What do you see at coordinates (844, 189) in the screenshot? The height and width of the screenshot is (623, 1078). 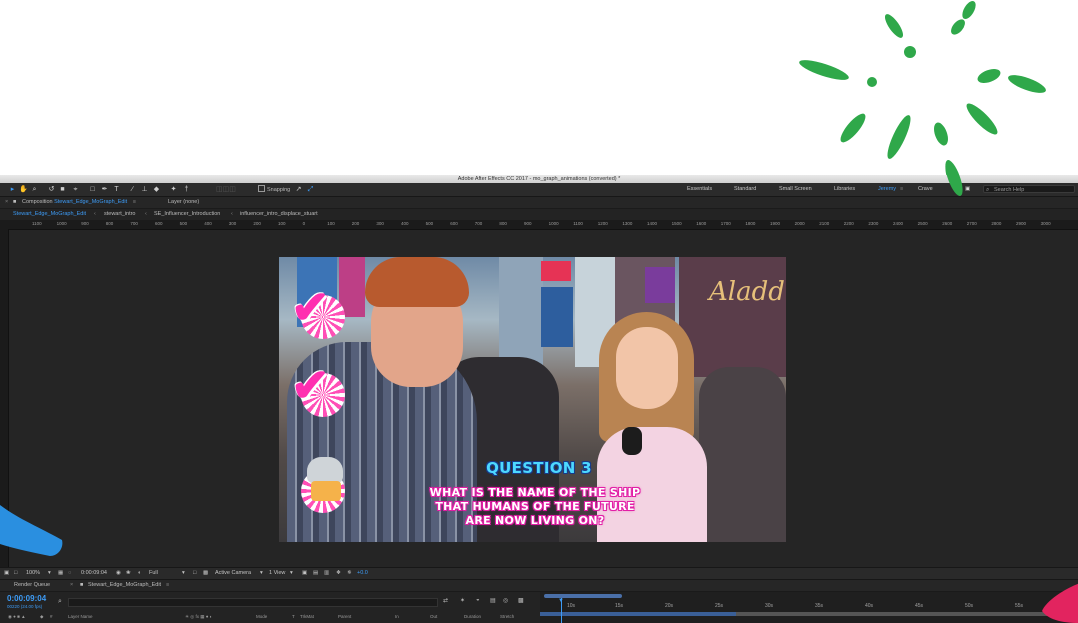 I see `workspace-libraries: Libraries` at bounding box center [844, 189].